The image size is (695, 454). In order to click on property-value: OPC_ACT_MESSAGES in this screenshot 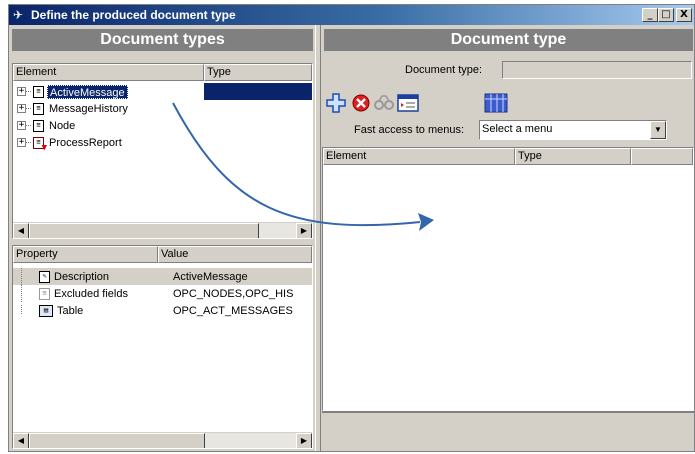, I will do `click(233, 310)`.